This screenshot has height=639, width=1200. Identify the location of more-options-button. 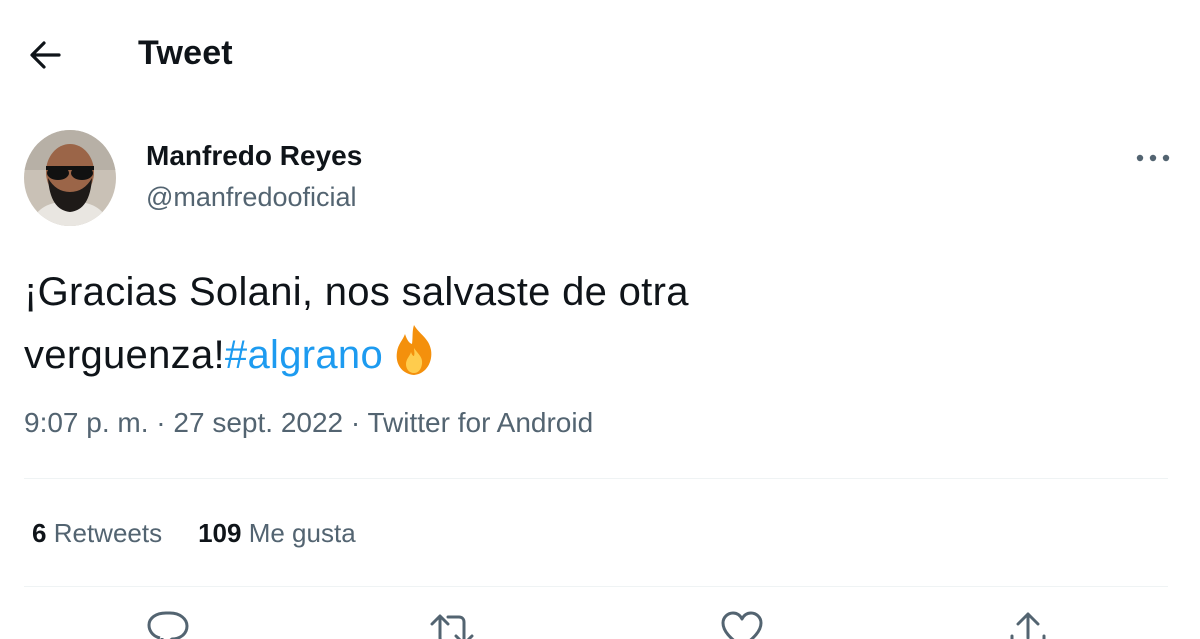
(1153, 158).